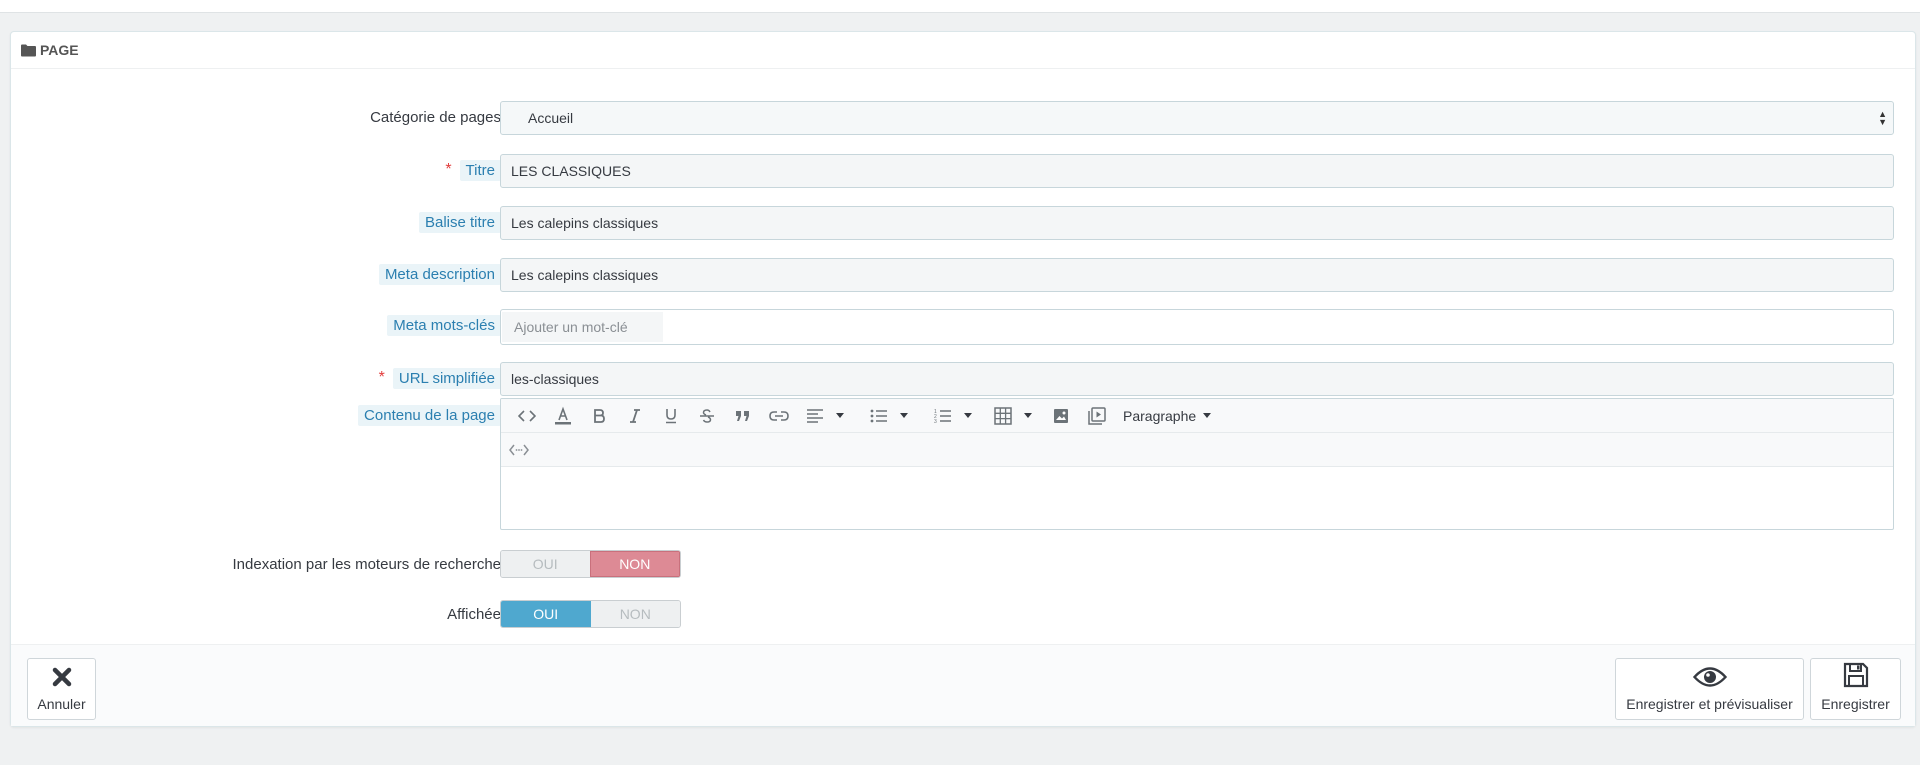 Image resolution: width=1920 pixels, height=765 pixels. I want to click on displayed-label-wrap: Affichée, so click(474, 614).